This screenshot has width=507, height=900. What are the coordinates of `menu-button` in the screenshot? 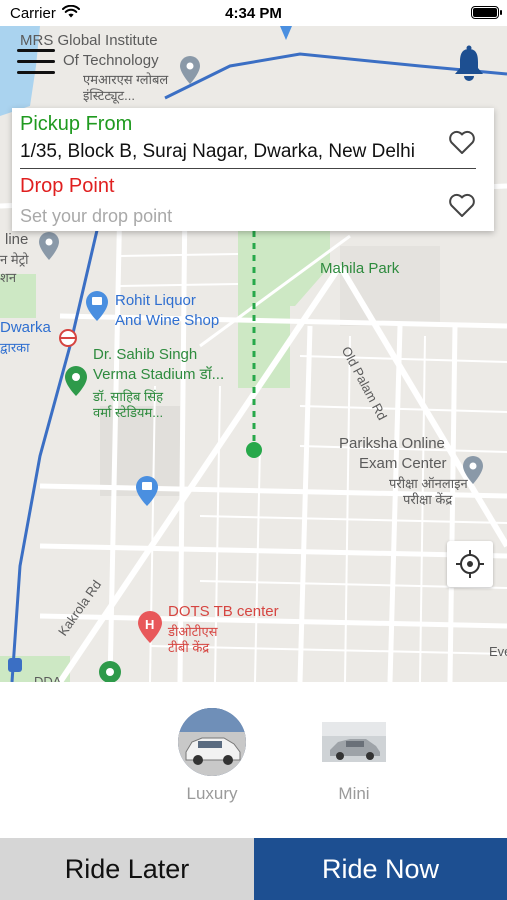 It's located at (36, 64).